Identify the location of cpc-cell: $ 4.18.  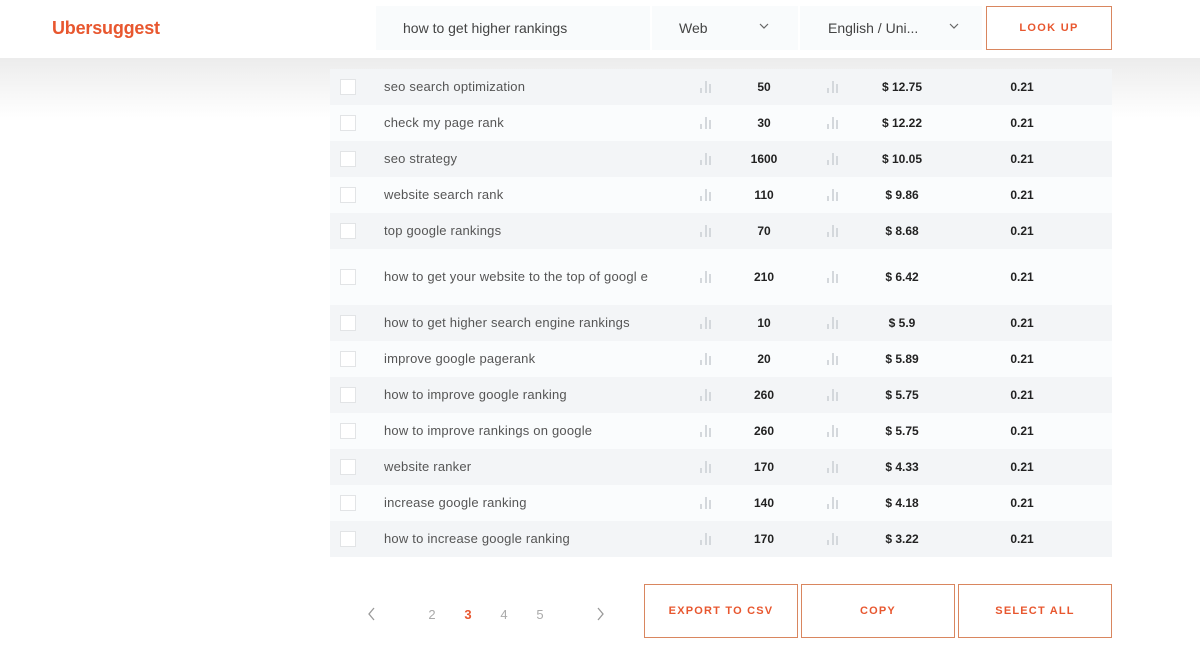
(902, 503).